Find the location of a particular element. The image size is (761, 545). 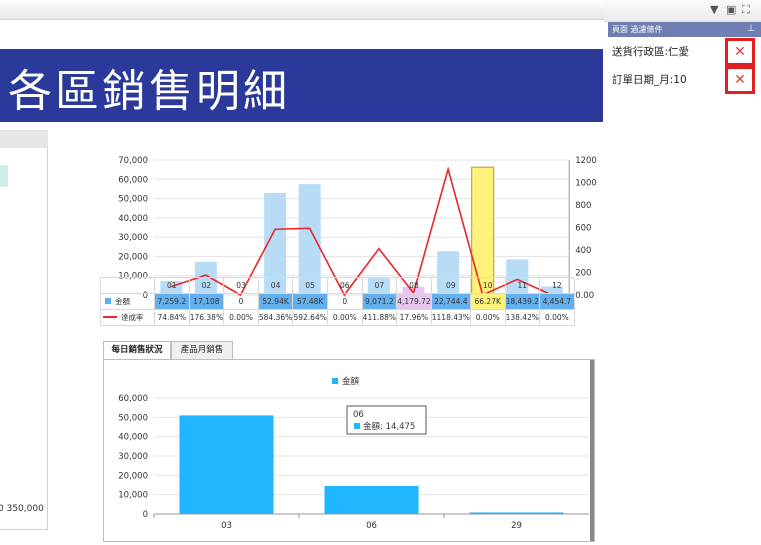

table-month-header: 05 is located at coordinates (310, 285).